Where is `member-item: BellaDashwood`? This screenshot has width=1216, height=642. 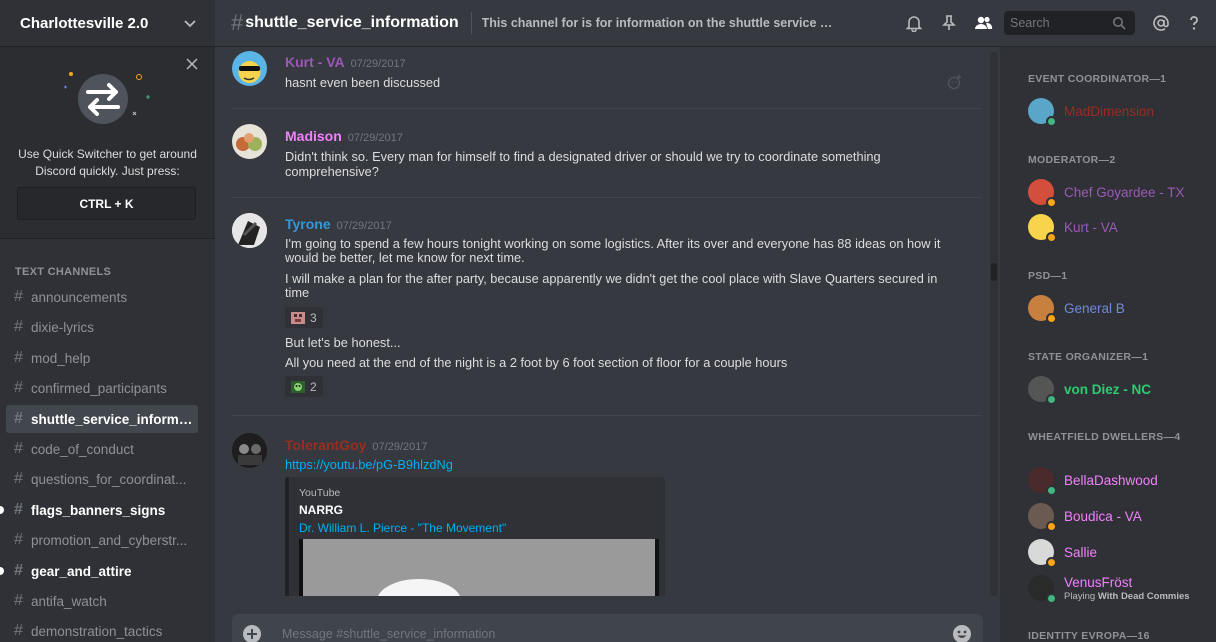
member-item: BellaDashwood is located at coordinates (1118, 480).